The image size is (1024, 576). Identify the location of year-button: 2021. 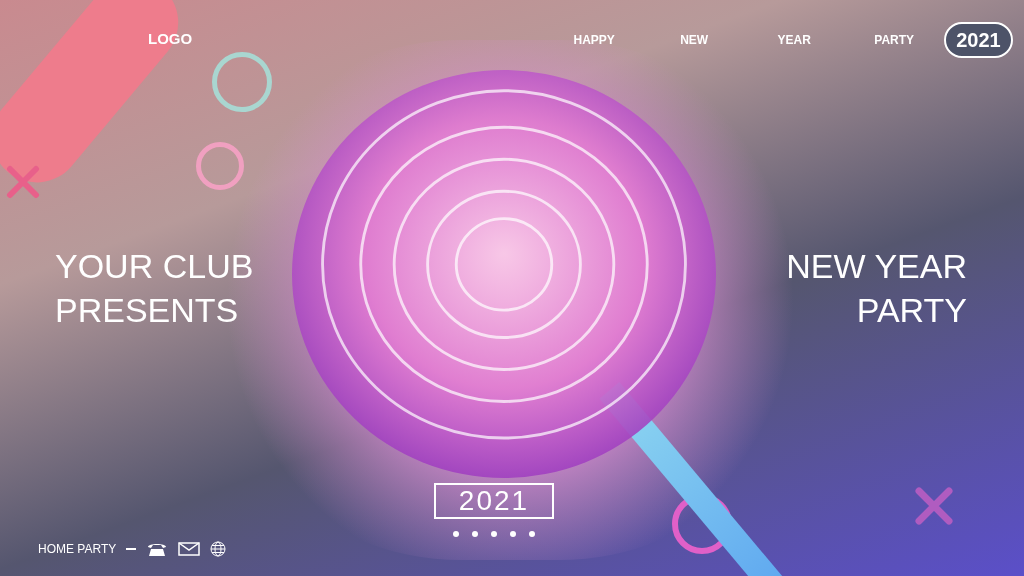
(494, 501).